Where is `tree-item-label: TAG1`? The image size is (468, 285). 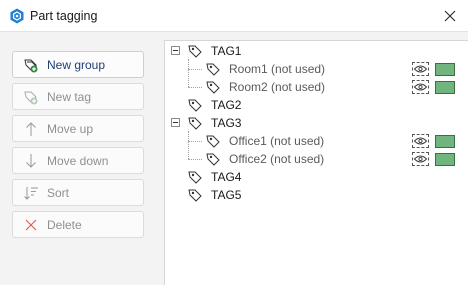
tree-item-label: TAG1 is located at coordinates (226, 51).